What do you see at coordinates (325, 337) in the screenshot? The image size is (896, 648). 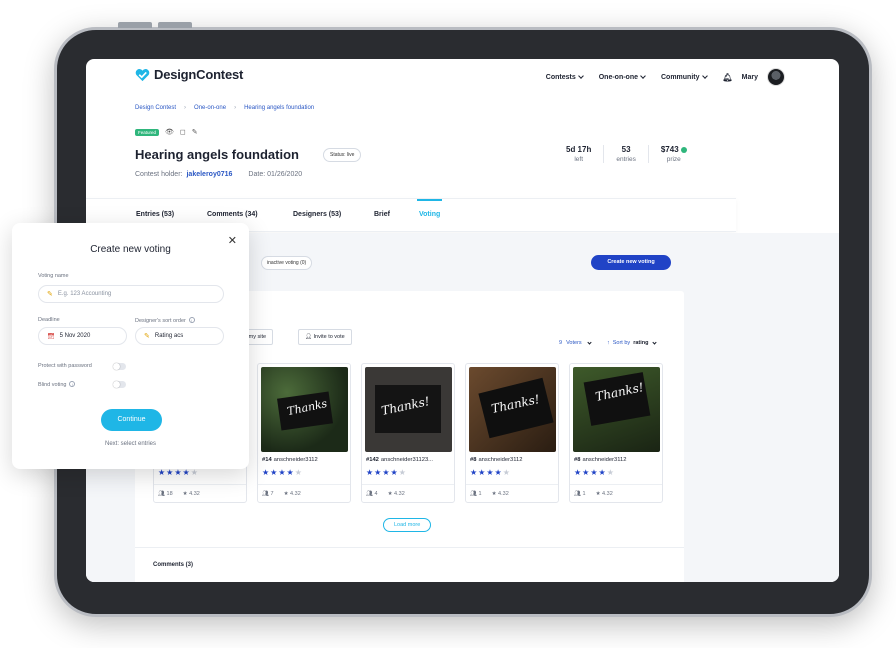 I see `invite-to-vote-button: 👤︎ Invite to vote` at bounding box center [325, 337].